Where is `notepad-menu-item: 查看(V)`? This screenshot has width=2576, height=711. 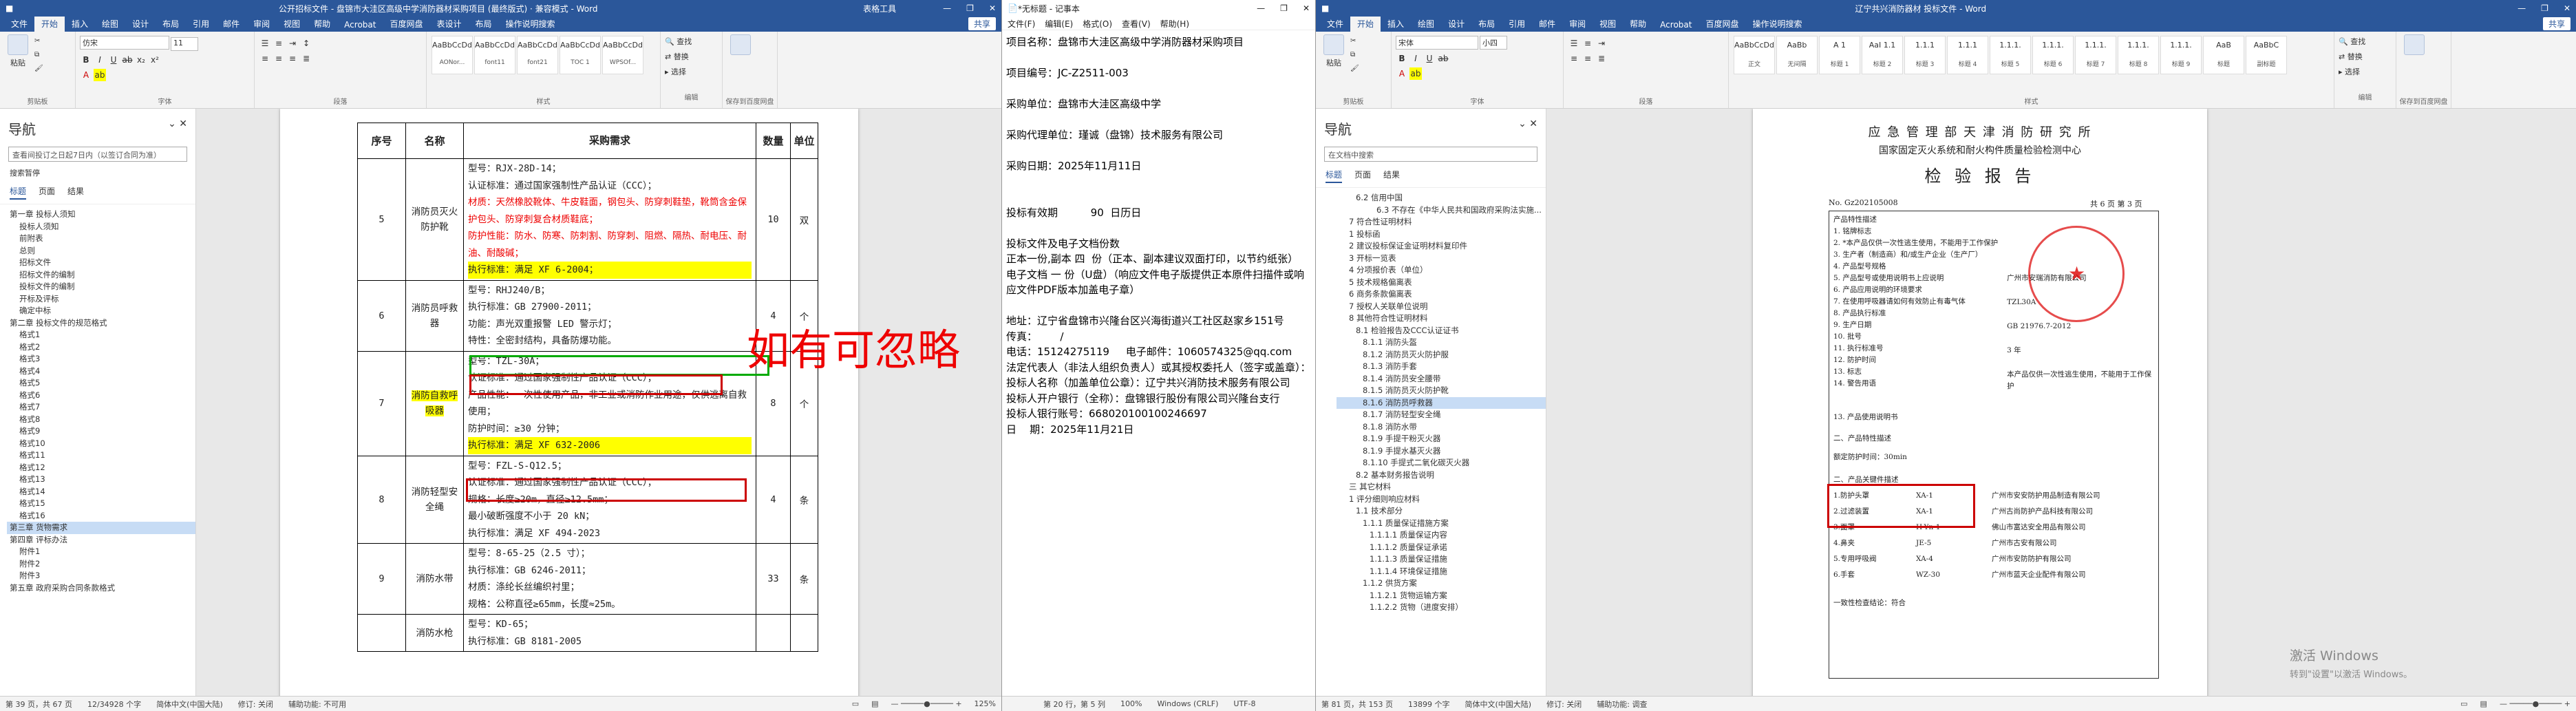
notepad-menu-item: 查看(V) is located at coordinates (1136, 24).